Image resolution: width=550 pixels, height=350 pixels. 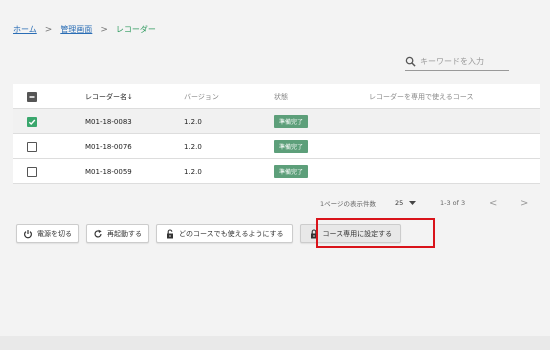 I want to click on search-input, so click(x=464, y=61).